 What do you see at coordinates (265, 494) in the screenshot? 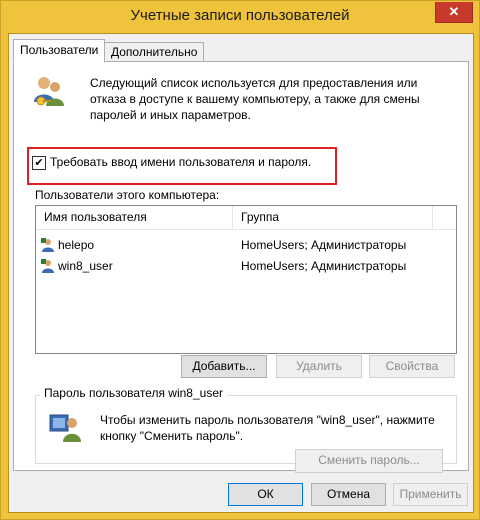
I see `ok-button: ОК` at bounding box center [265, 494].